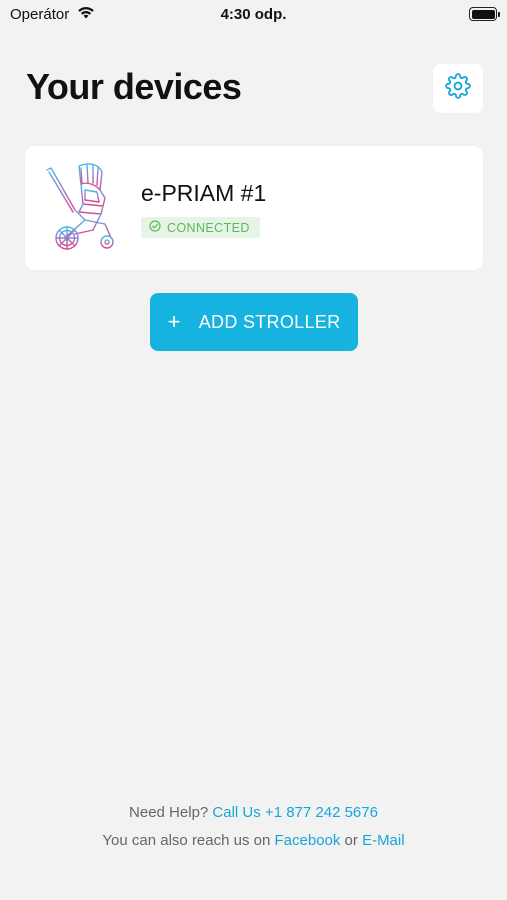 This screenshot has height=900, width=507. What do you see at coordinates (186, 840) in the screenshot?
I see `reach-text: You can also reach us on` at bounding box center [186, 840].